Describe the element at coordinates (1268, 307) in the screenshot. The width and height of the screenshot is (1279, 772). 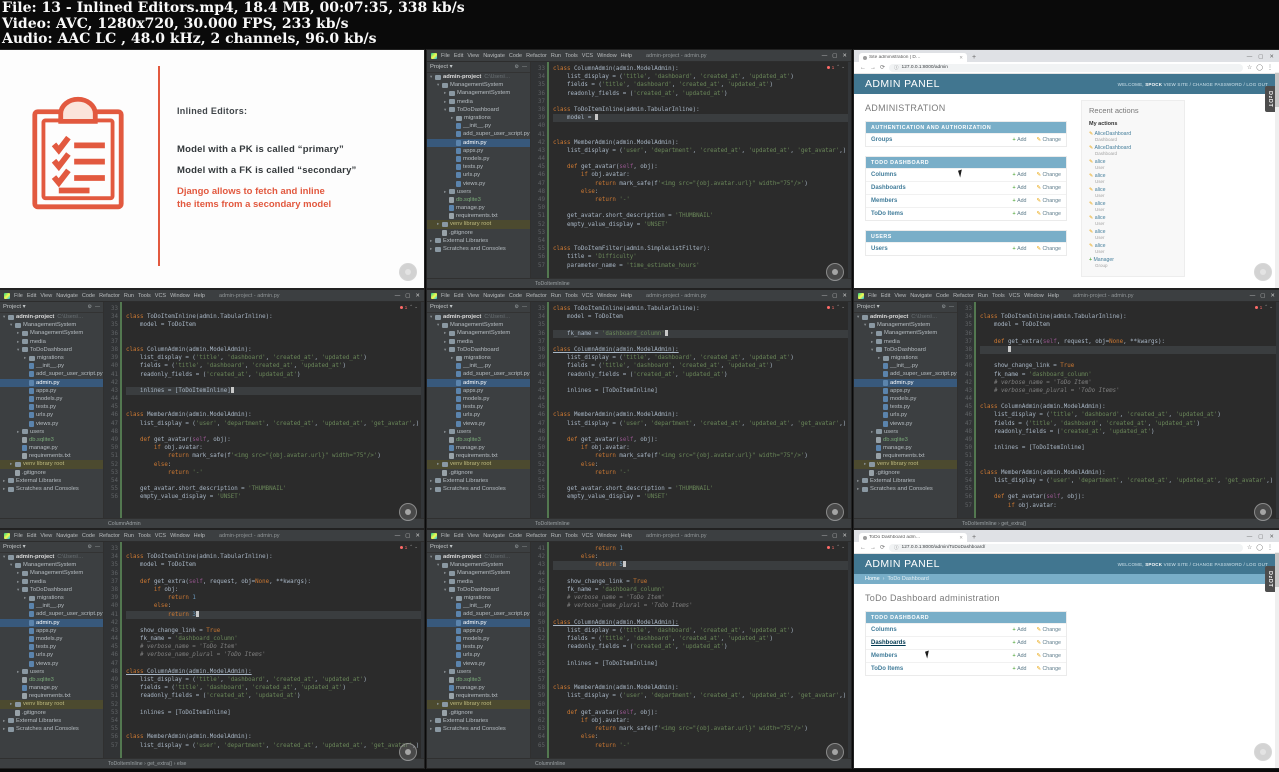
I see `prev-next-error-icons: ⌃ ⌄` at that location.